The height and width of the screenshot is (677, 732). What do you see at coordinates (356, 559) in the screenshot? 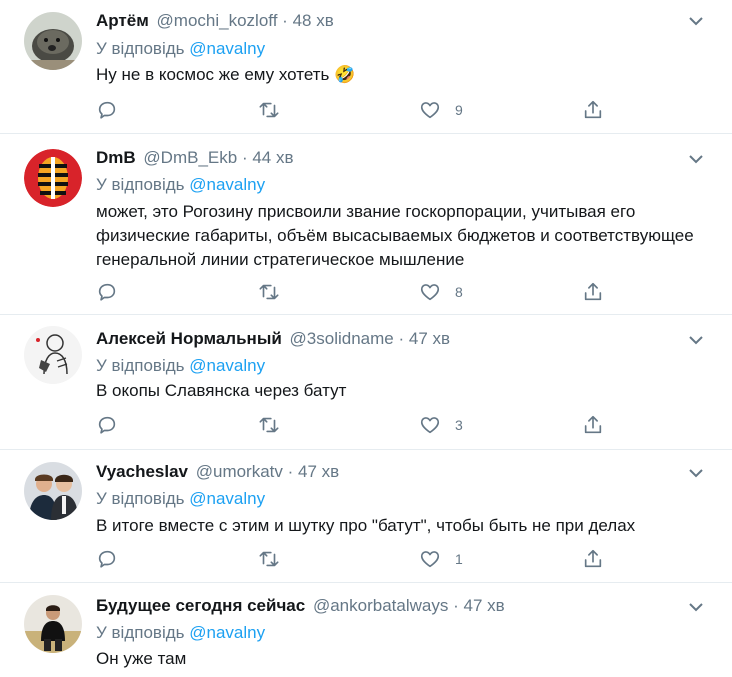
I see `tweet-actions: 1` at bounding box center [356, 559].